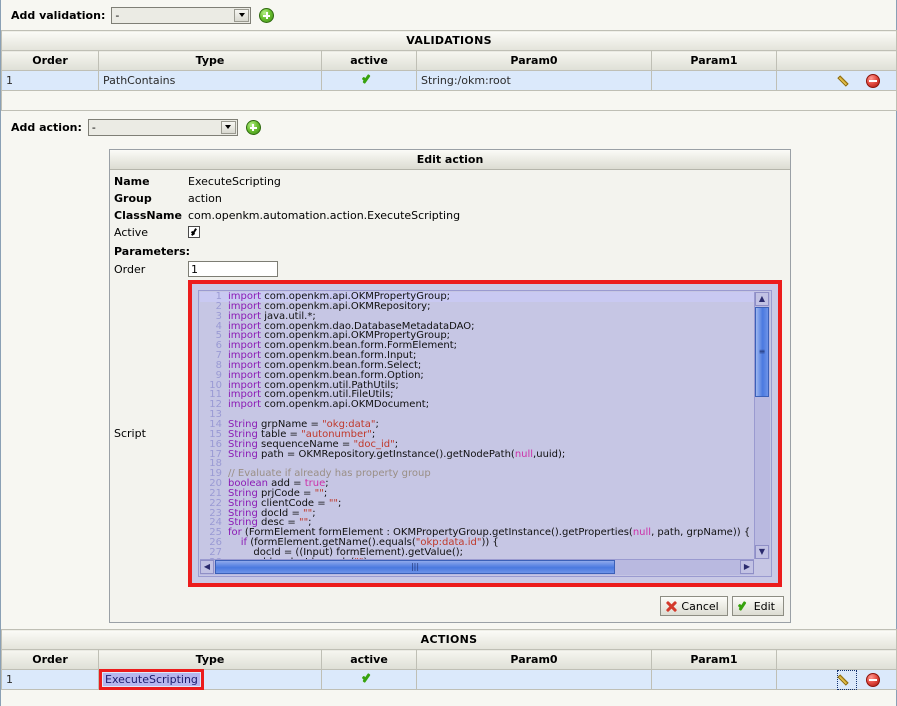 This screenshot has width=897, height=706. I want to click on validation-active-cell, so click(369, 80).